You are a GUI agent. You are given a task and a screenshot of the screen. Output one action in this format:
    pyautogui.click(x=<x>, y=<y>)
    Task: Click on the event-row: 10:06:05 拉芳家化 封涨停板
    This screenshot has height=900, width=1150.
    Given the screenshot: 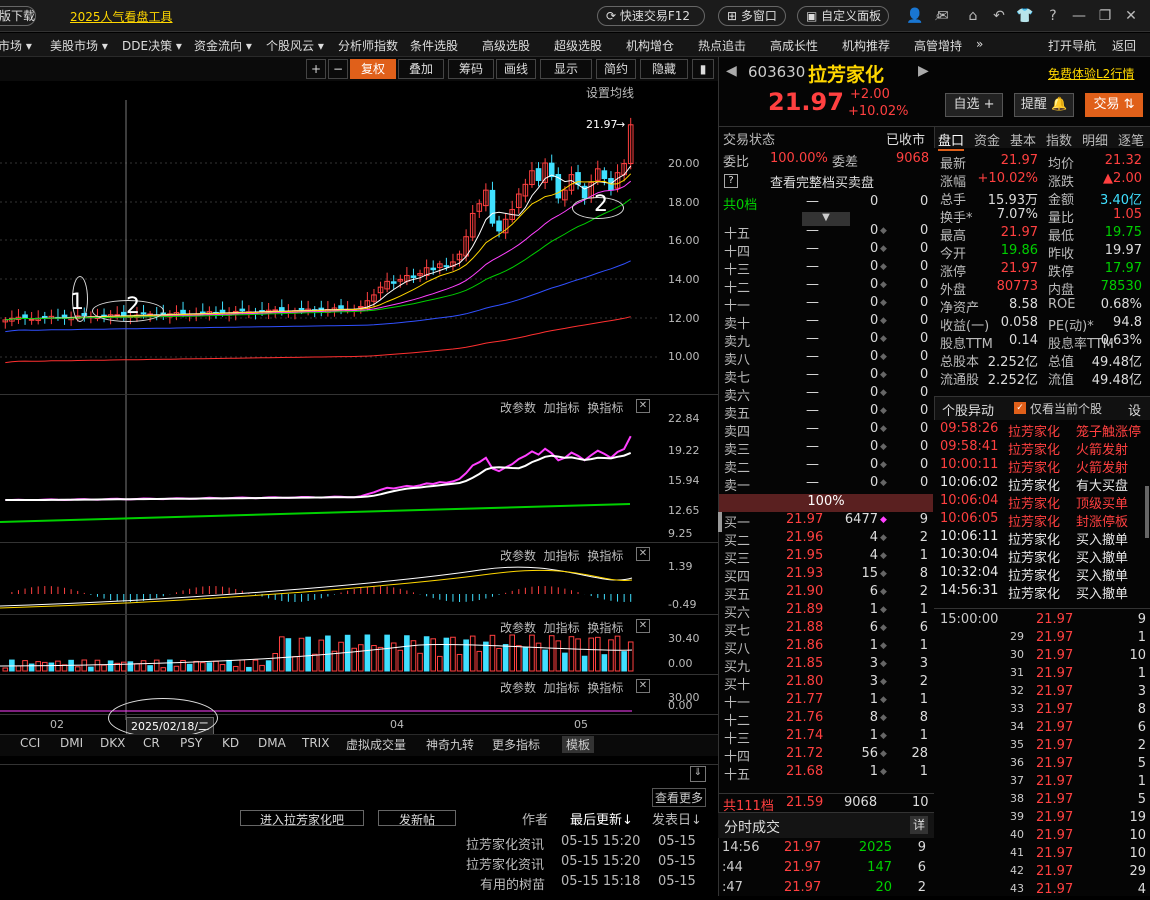 What is the action you would take?
    pyautogui.click(x=1045, y=520)
    